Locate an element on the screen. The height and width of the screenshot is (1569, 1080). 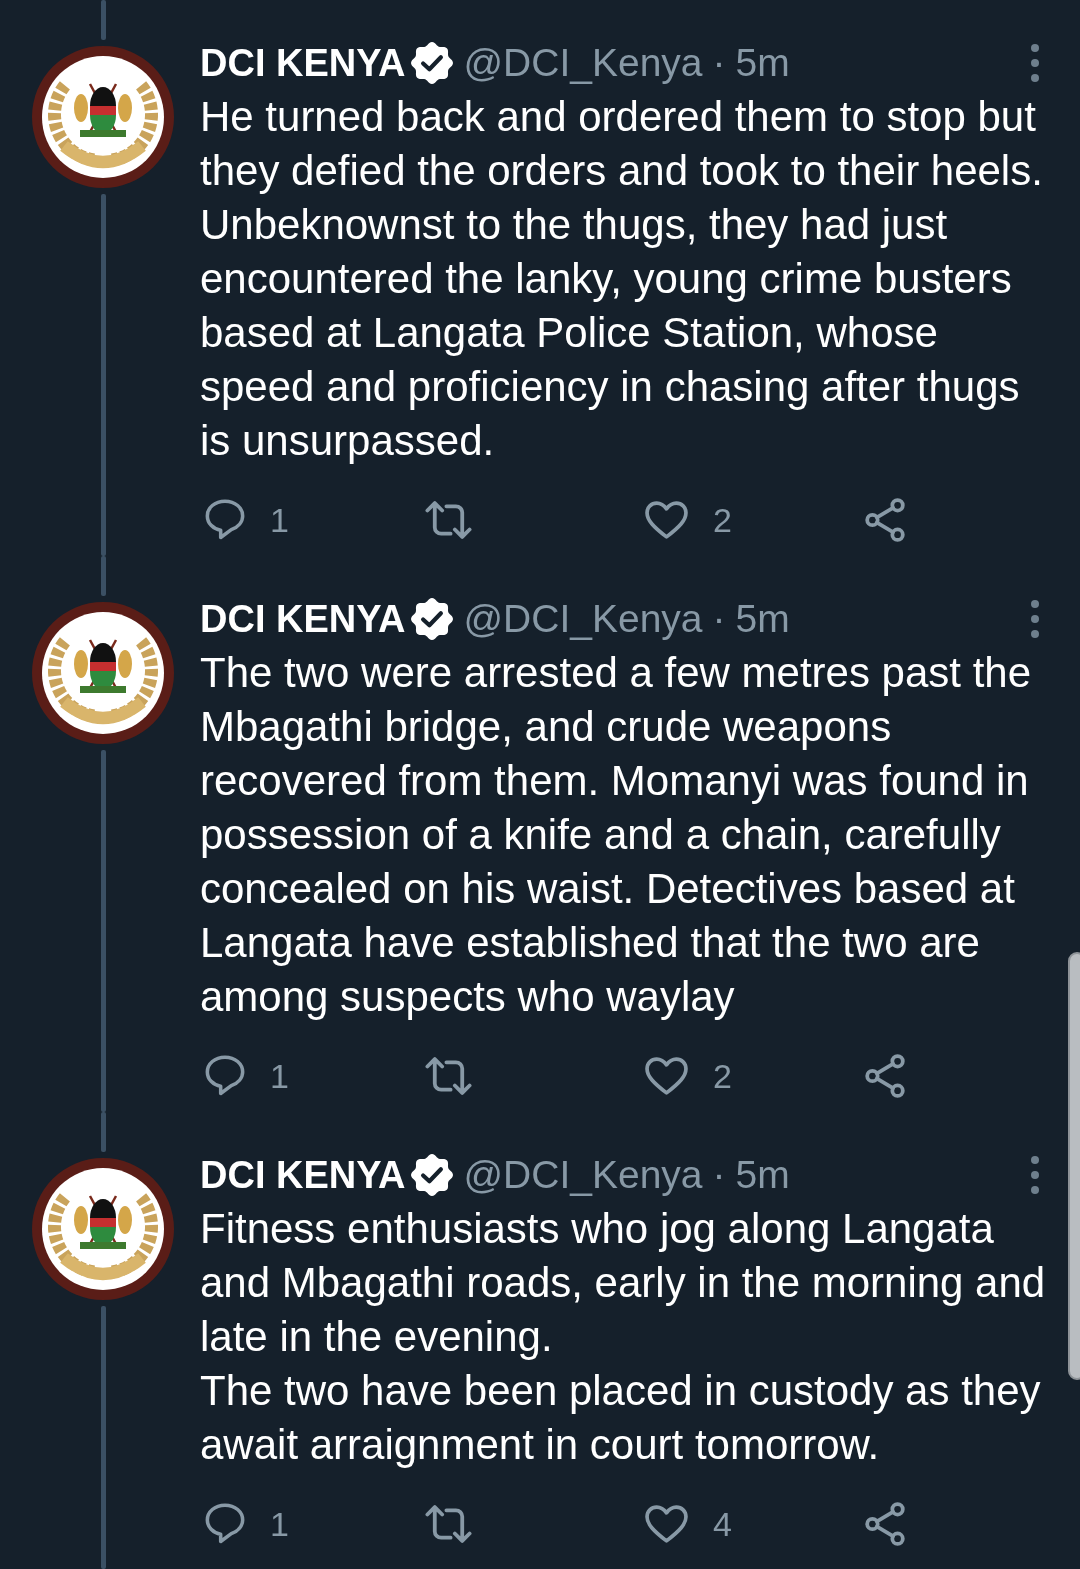
tweet-text: Fitness enthusiasts who jog along Langata and Mbagathi roads, early in the morning and late in the evening. The two have been placed in custody as they await arraignment in court tomorrow. is located at coordinates (623, 1337).